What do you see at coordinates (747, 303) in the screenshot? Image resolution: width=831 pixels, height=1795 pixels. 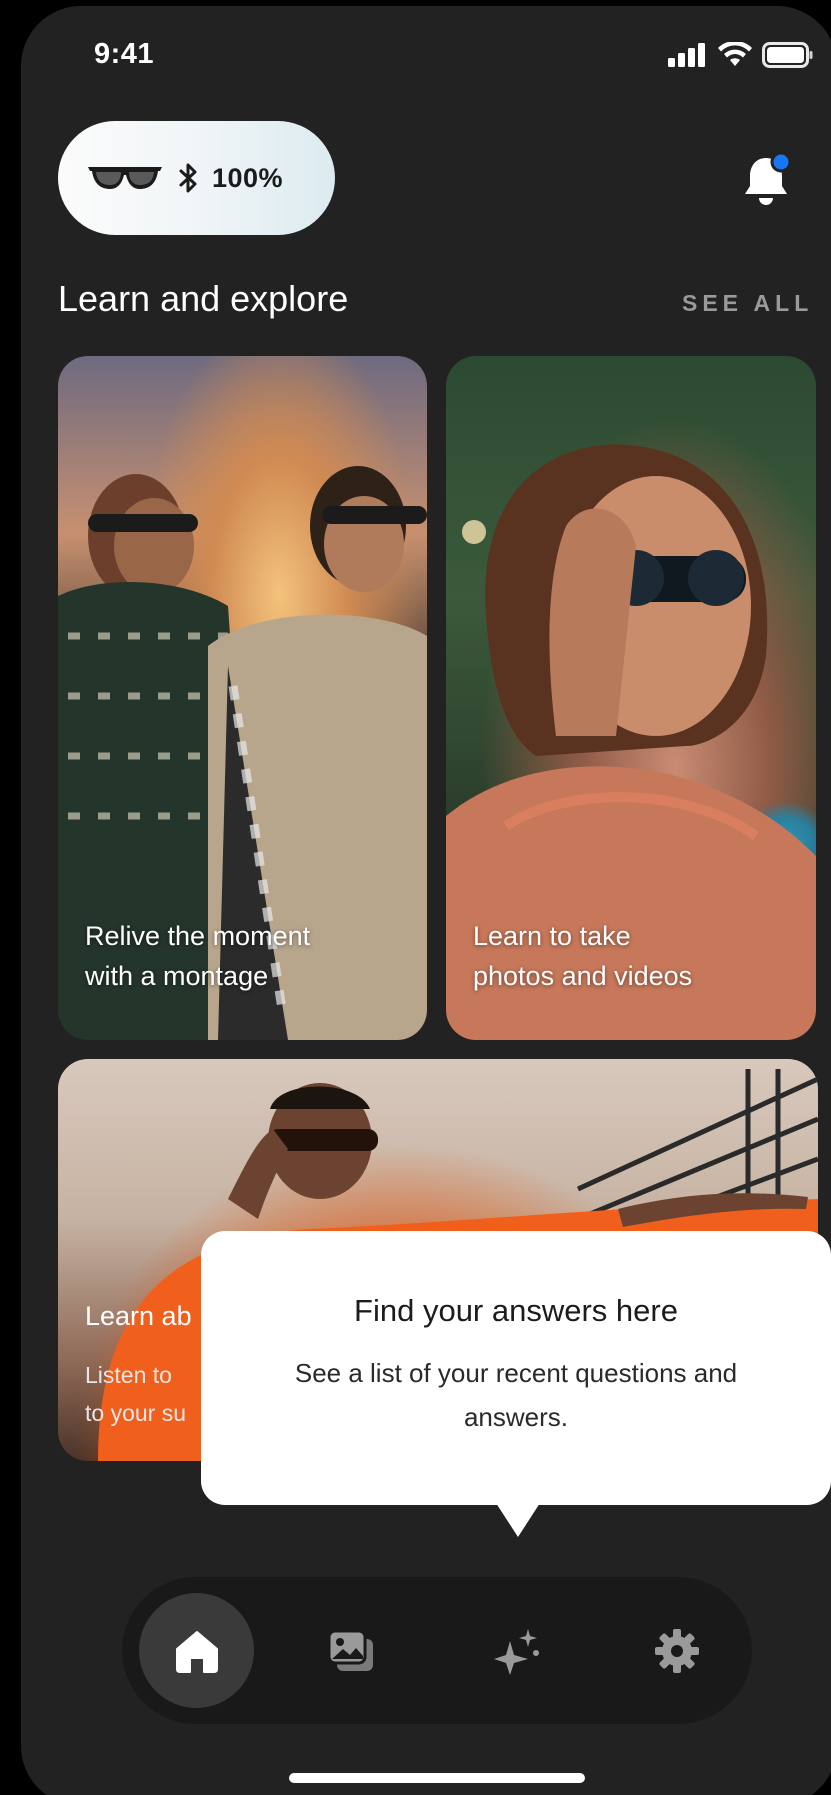 I see `see-all-link: SEE ALL` at bounding box center [747, 303].